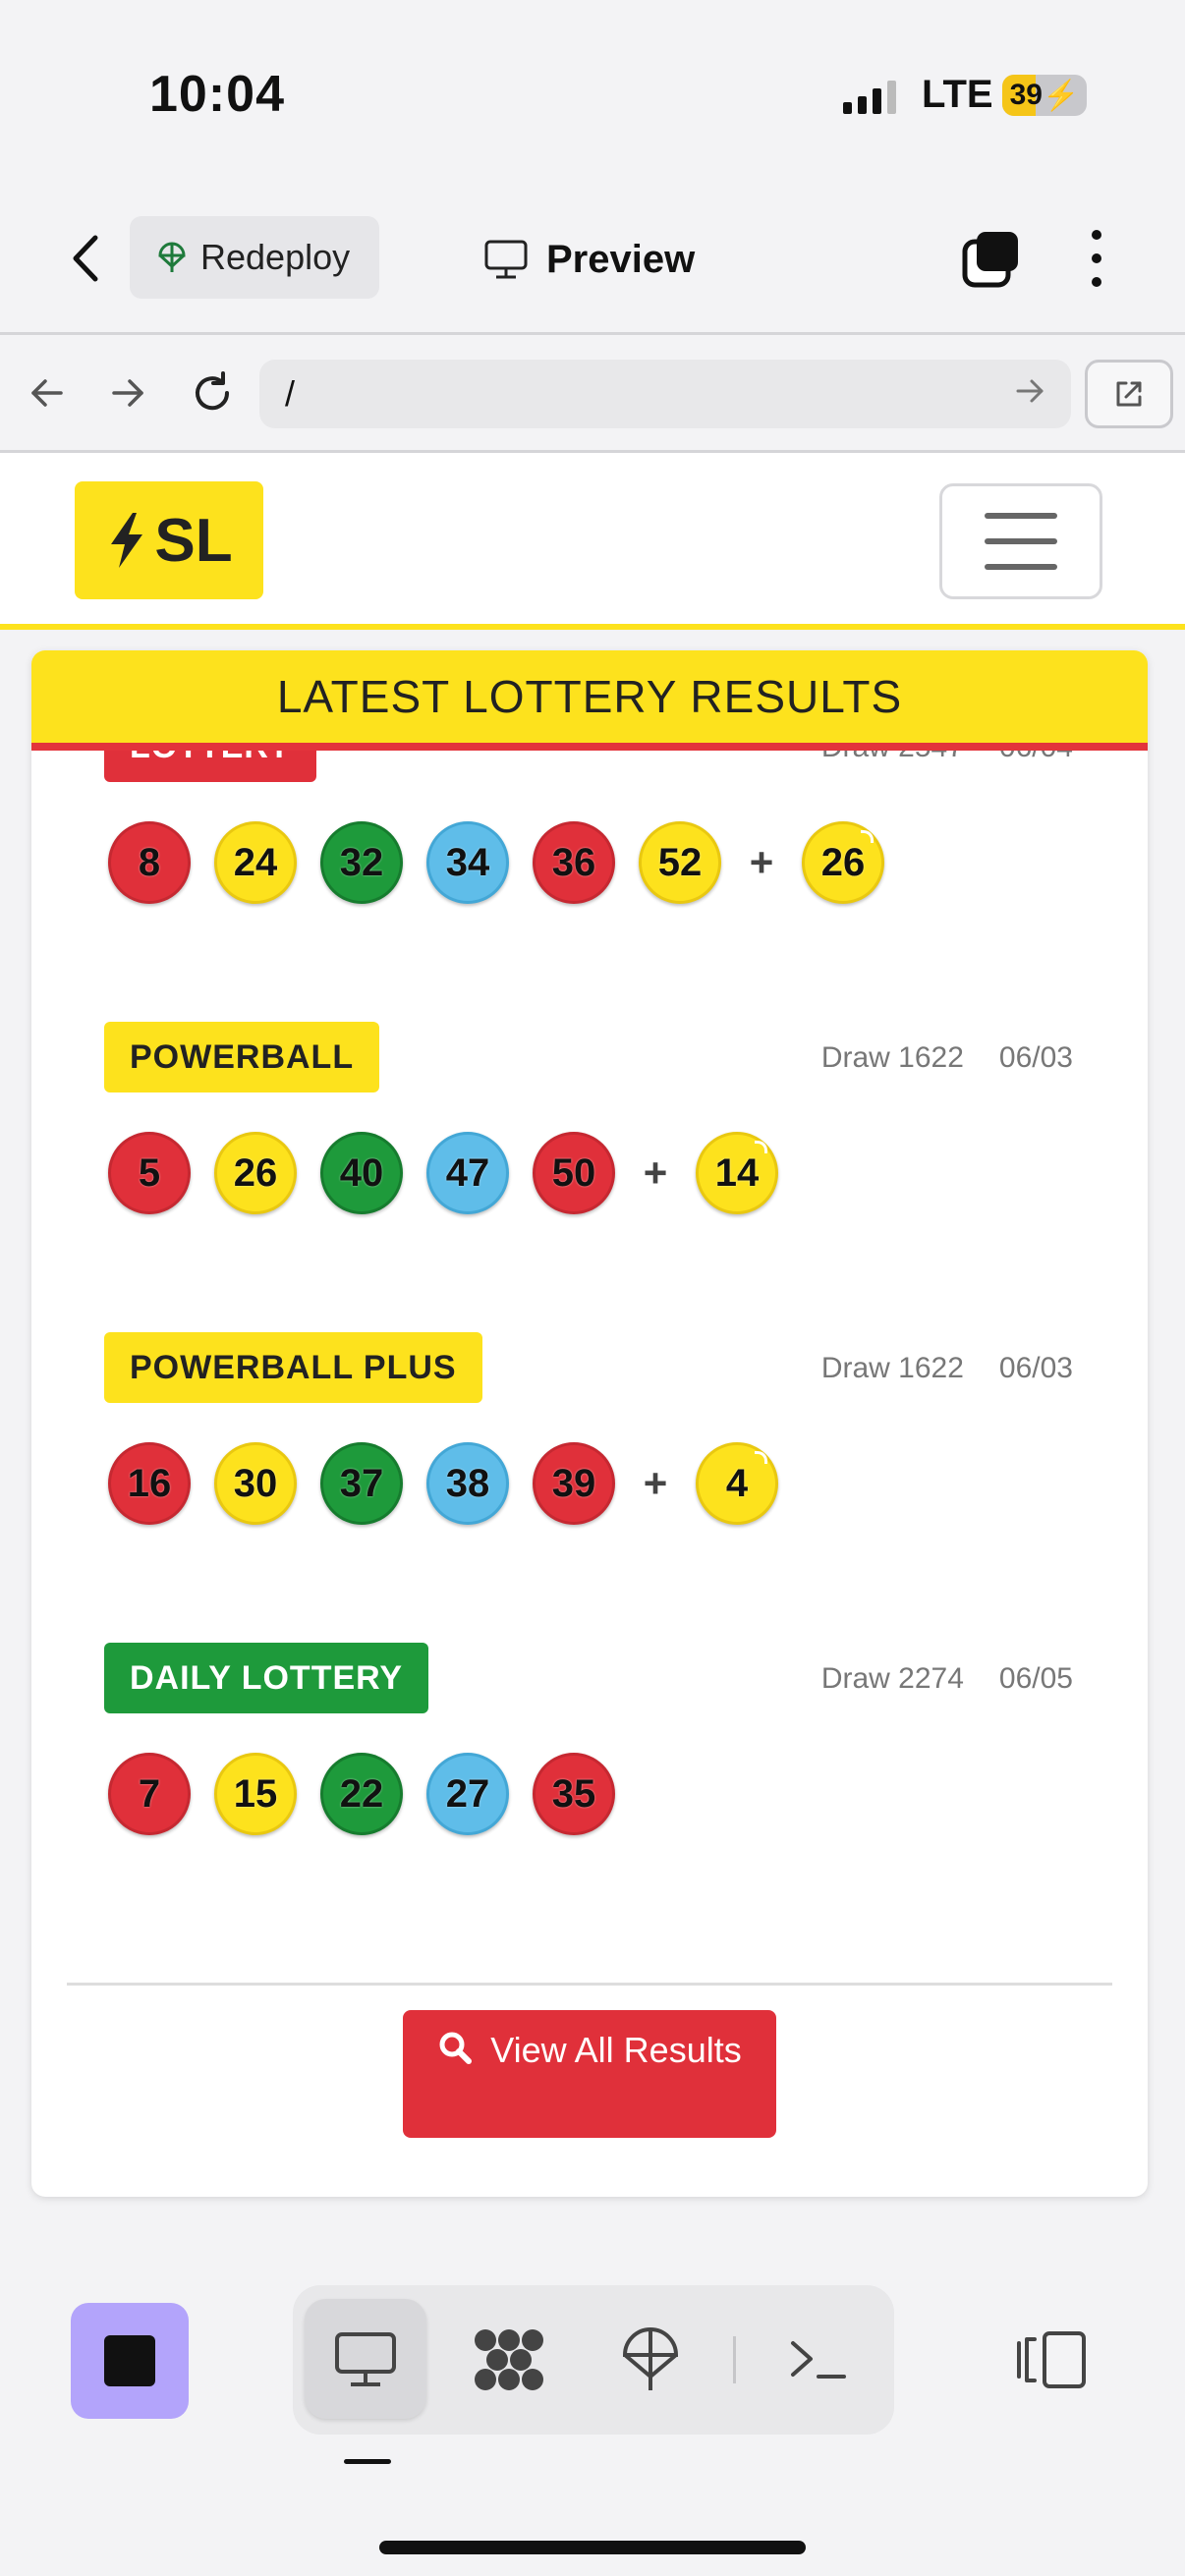 The width and height of the screenshot is (1185, 2576). What do you see at coordinates (590, 696) in the screenshot?
I see `card-title: LATEST LOTTERY RESULTS` at bounding box center [590, 696].